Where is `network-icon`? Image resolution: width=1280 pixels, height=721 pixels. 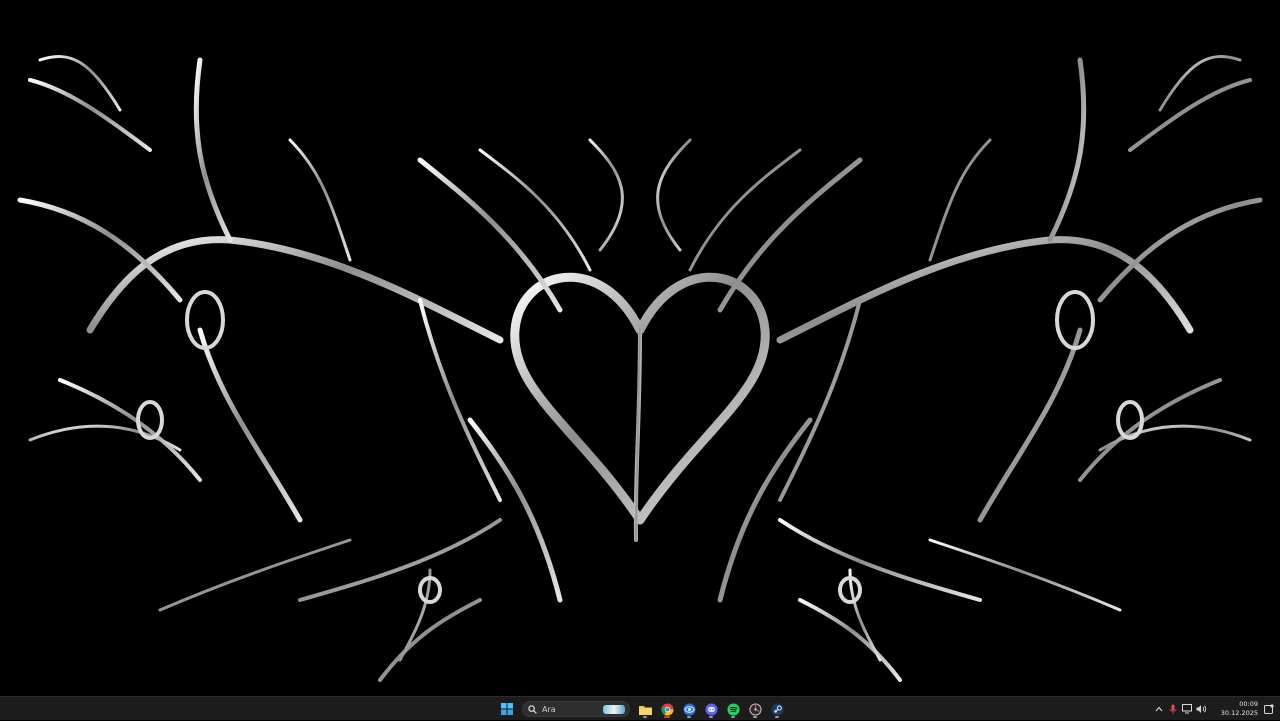 network-icon is located at coordinates (1186, 709).